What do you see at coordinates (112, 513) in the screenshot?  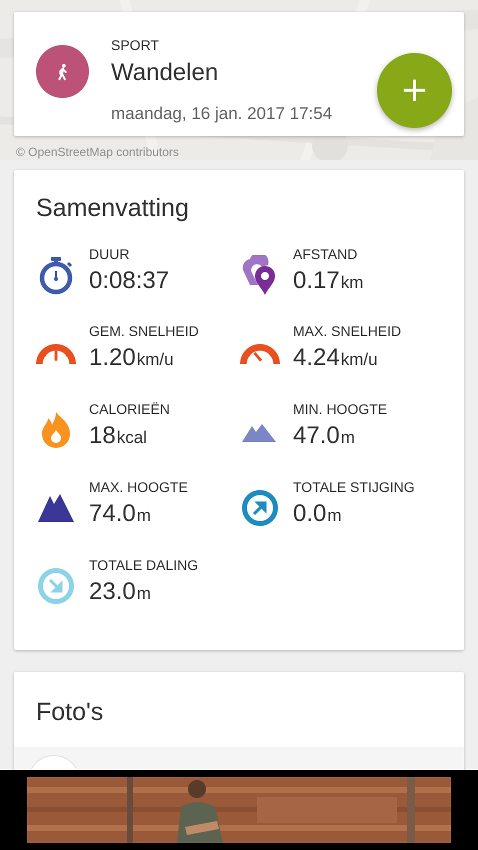 I see `stat-value: 74.0` at bounding box center [112, 513].